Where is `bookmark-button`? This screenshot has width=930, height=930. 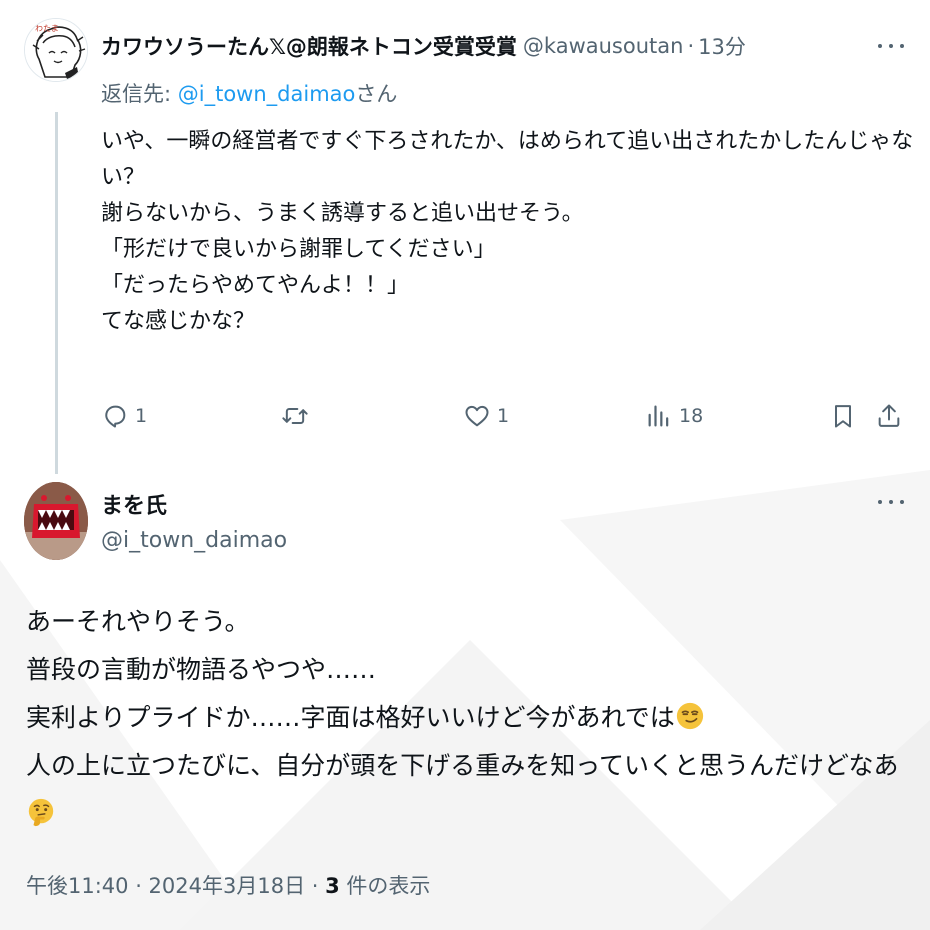 bookmark-button is located at coordinates (843, 416).